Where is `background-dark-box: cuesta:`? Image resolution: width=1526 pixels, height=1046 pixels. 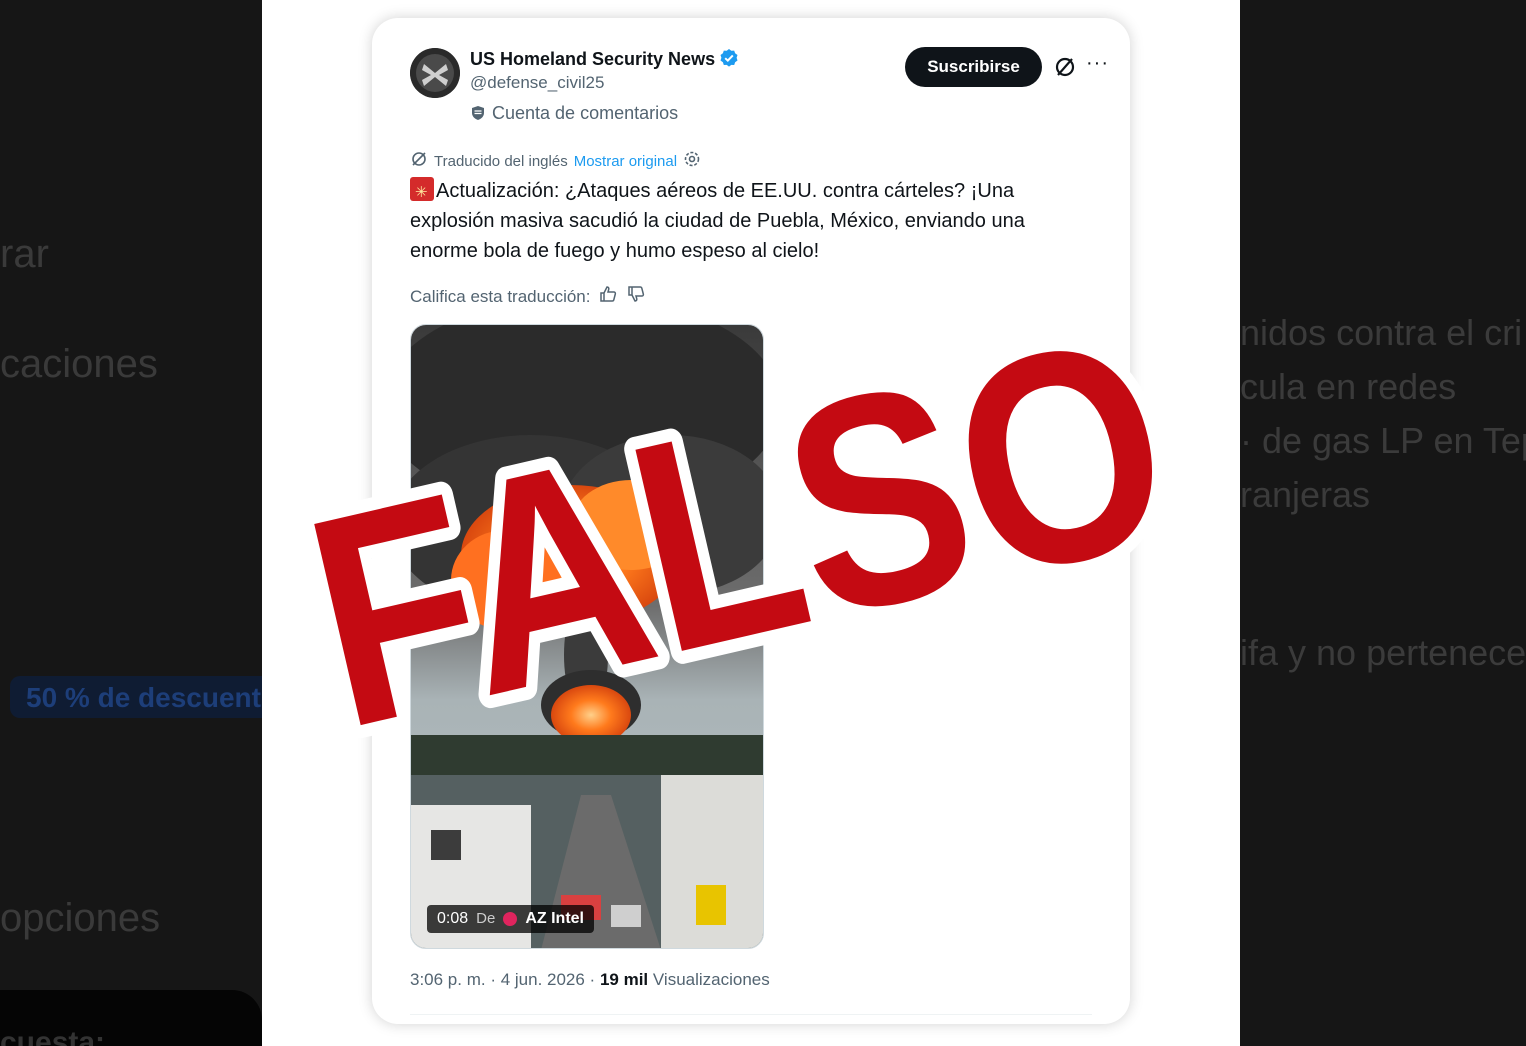 background-dark-box: cuesta: is located at coordinates (131, 1018).